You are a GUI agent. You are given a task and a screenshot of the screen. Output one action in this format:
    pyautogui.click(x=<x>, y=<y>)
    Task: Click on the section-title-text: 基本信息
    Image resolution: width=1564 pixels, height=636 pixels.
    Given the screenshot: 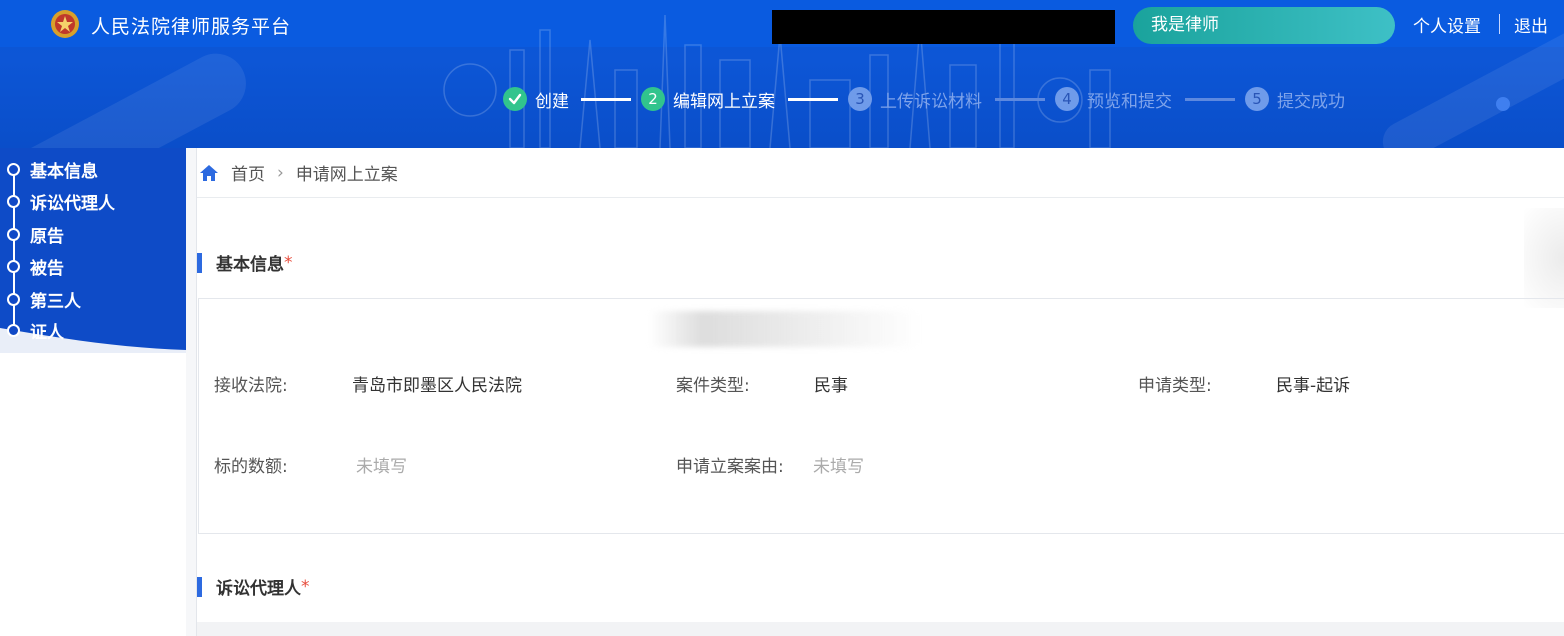 What is the action you would take?
    pyautogui.click(x=250, y=265)
    